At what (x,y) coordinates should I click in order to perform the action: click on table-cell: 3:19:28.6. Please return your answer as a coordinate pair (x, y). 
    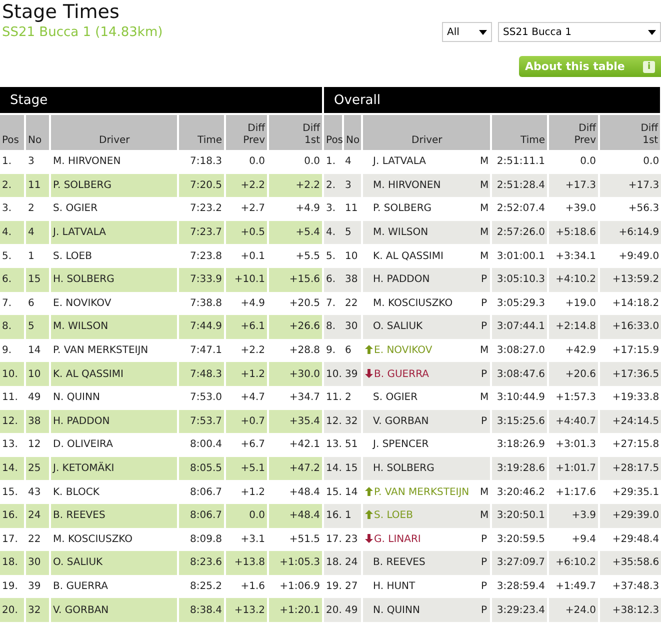
    Looking at the image, I should click on (519, 468).